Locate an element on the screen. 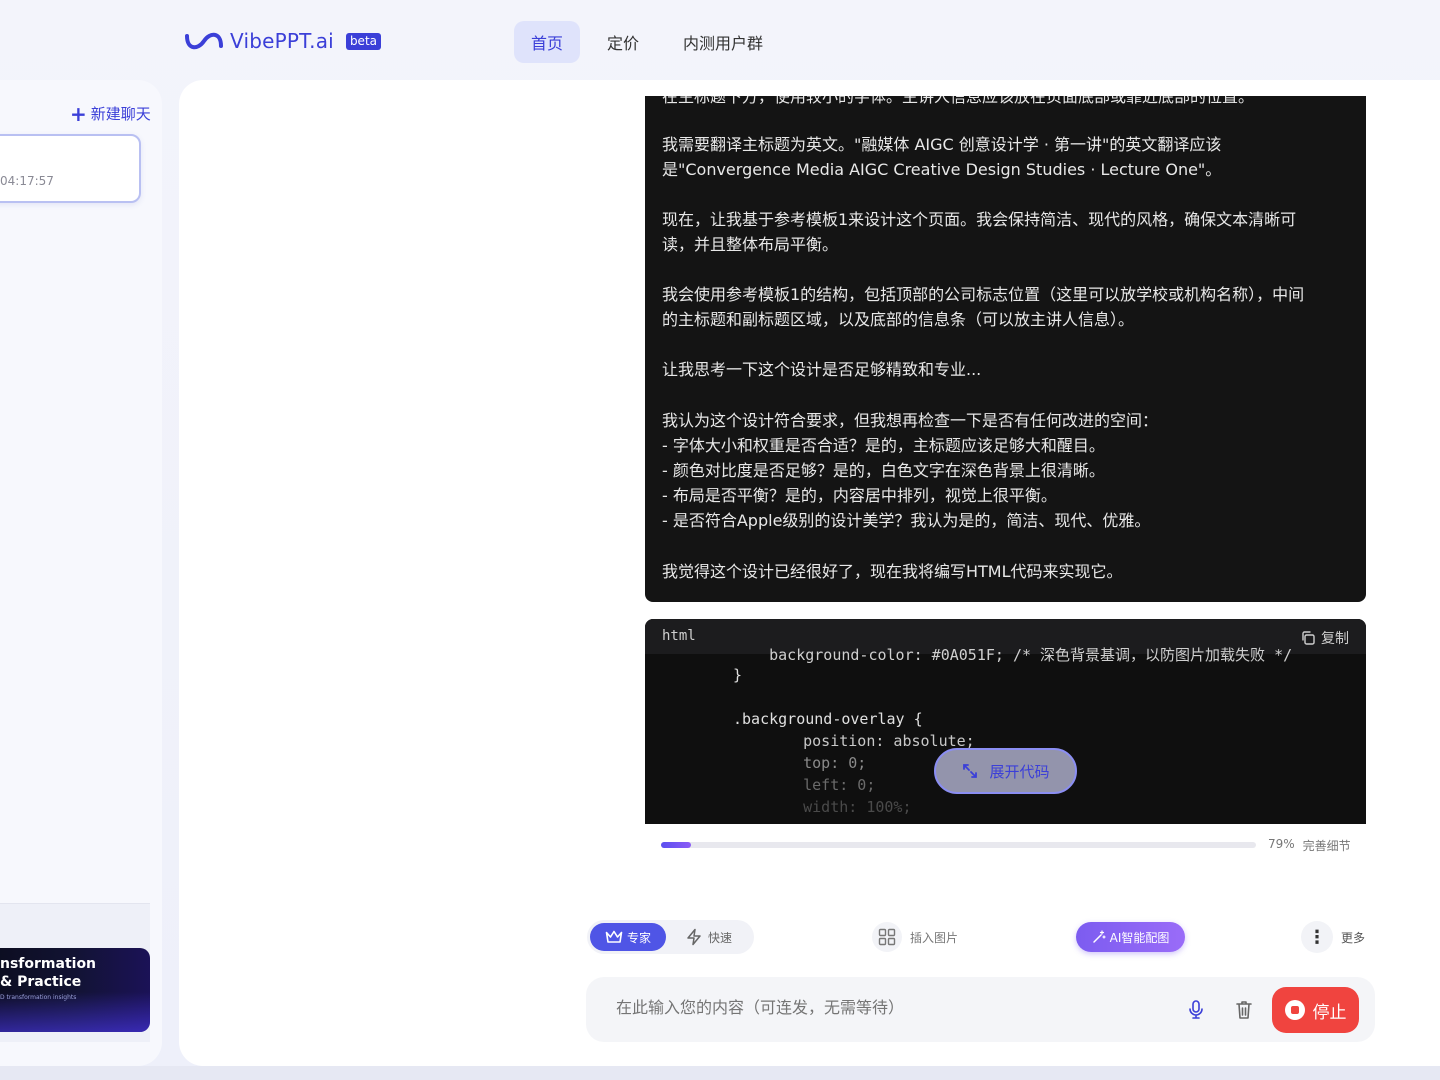 Image resolution: width=1440 pixels, height=1080 pixels. top-bar: VibePPT.ai beta 首页 定价 内测用户群 is located at coordinates (720, 40).